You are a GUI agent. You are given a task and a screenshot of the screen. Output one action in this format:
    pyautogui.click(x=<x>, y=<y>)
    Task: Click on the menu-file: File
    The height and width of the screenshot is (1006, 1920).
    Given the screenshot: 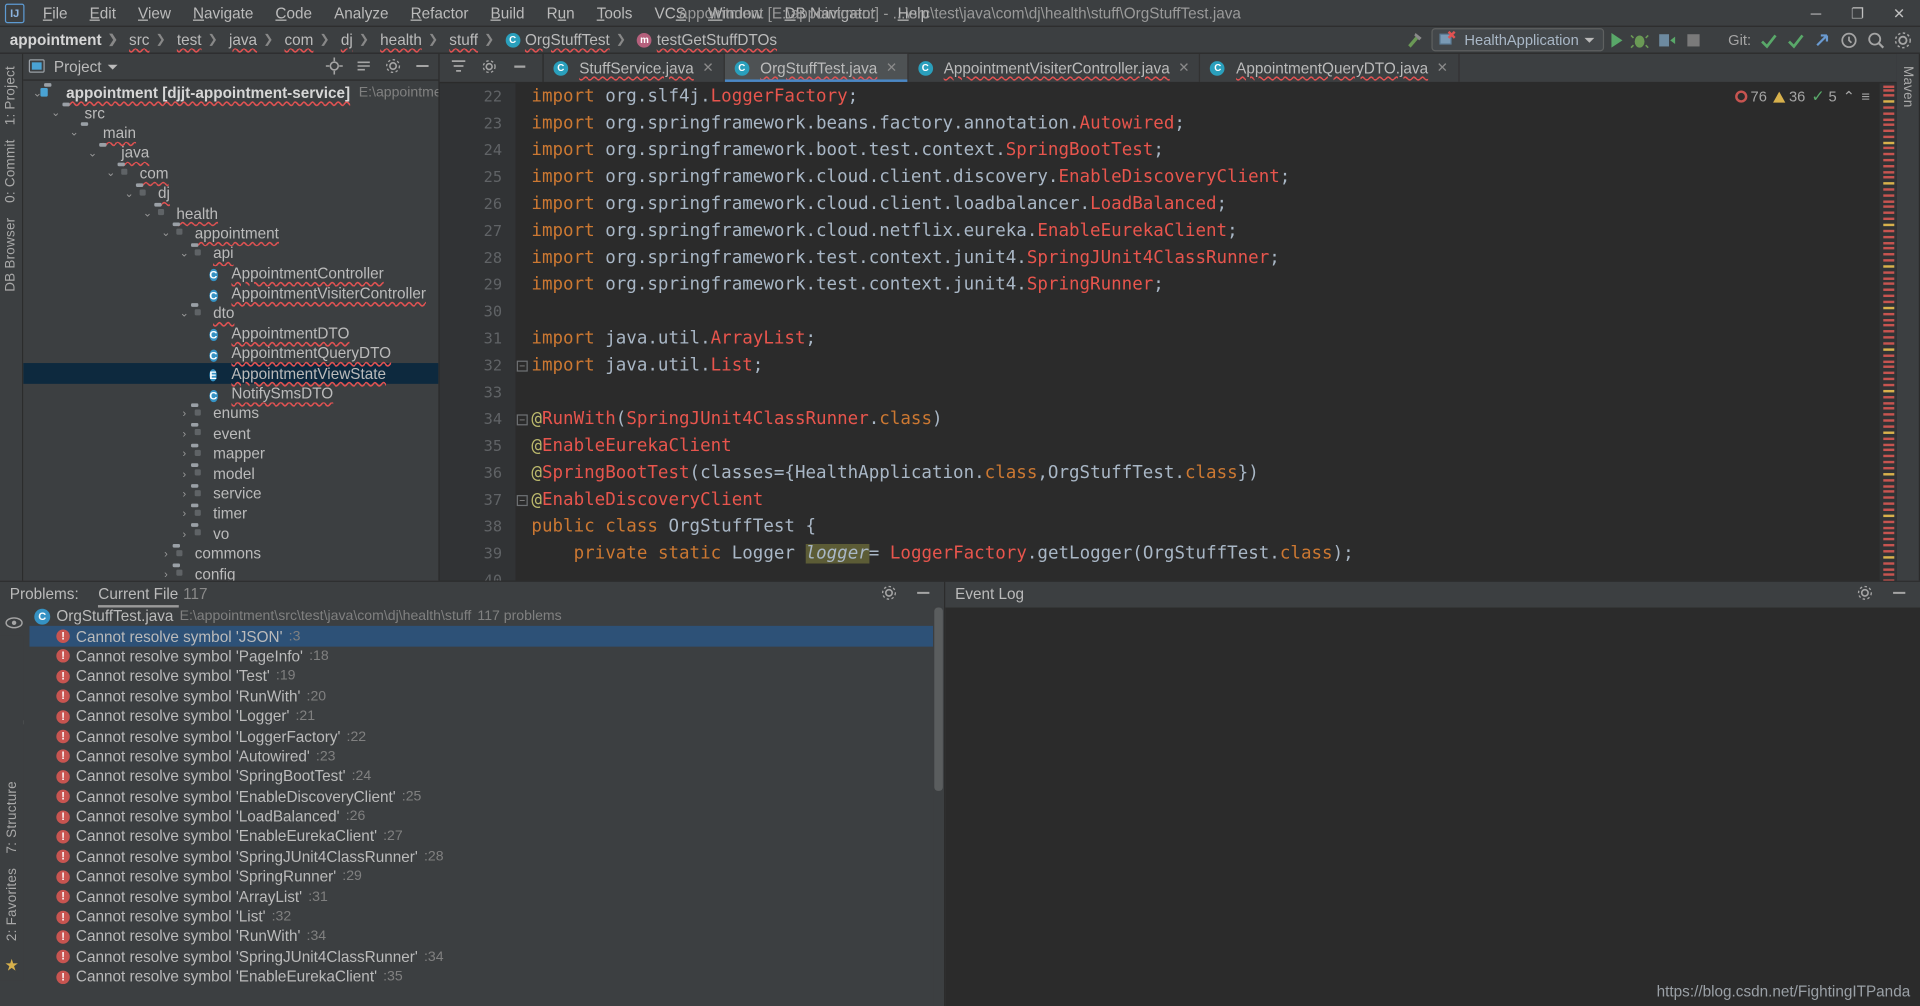 What is the action you would take?
    pyautogui.click(x=55, y=13)
    